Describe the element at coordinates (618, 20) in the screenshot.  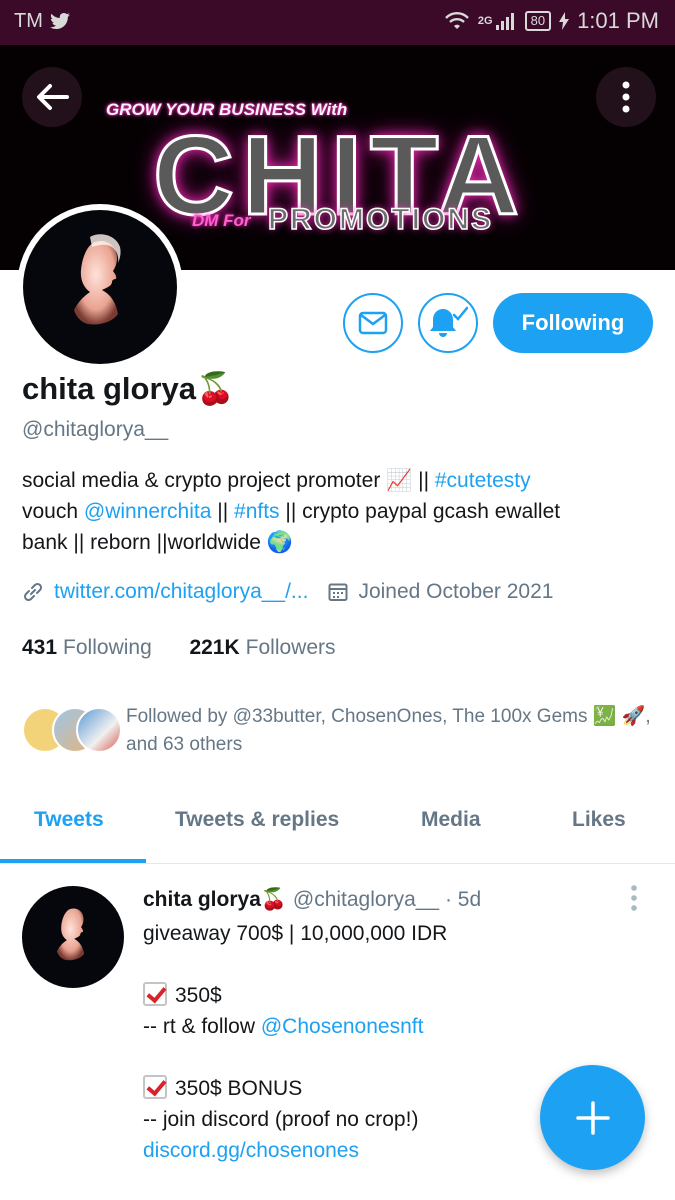
I see `clock: 1:01 PM` at that location.